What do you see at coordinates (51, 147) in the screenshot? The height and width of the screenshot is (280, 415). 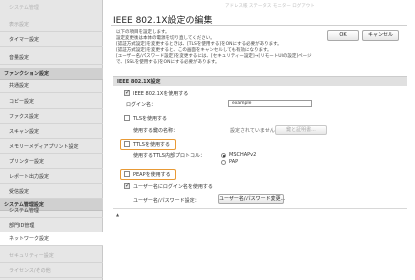 I see `sidebar-item-memory-media-print: メモリーメディアプリント設定` at bounding box center [51, 147].